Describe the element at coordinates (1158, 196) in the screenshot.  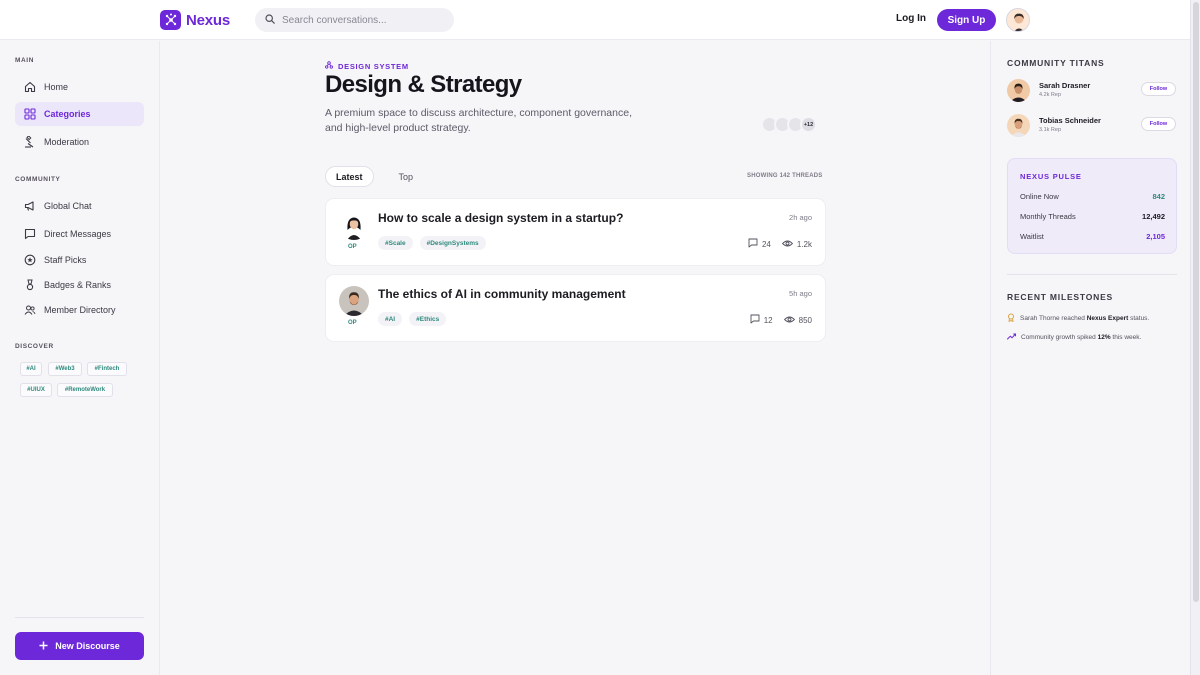
I see `pulse-value: 842` at that location.